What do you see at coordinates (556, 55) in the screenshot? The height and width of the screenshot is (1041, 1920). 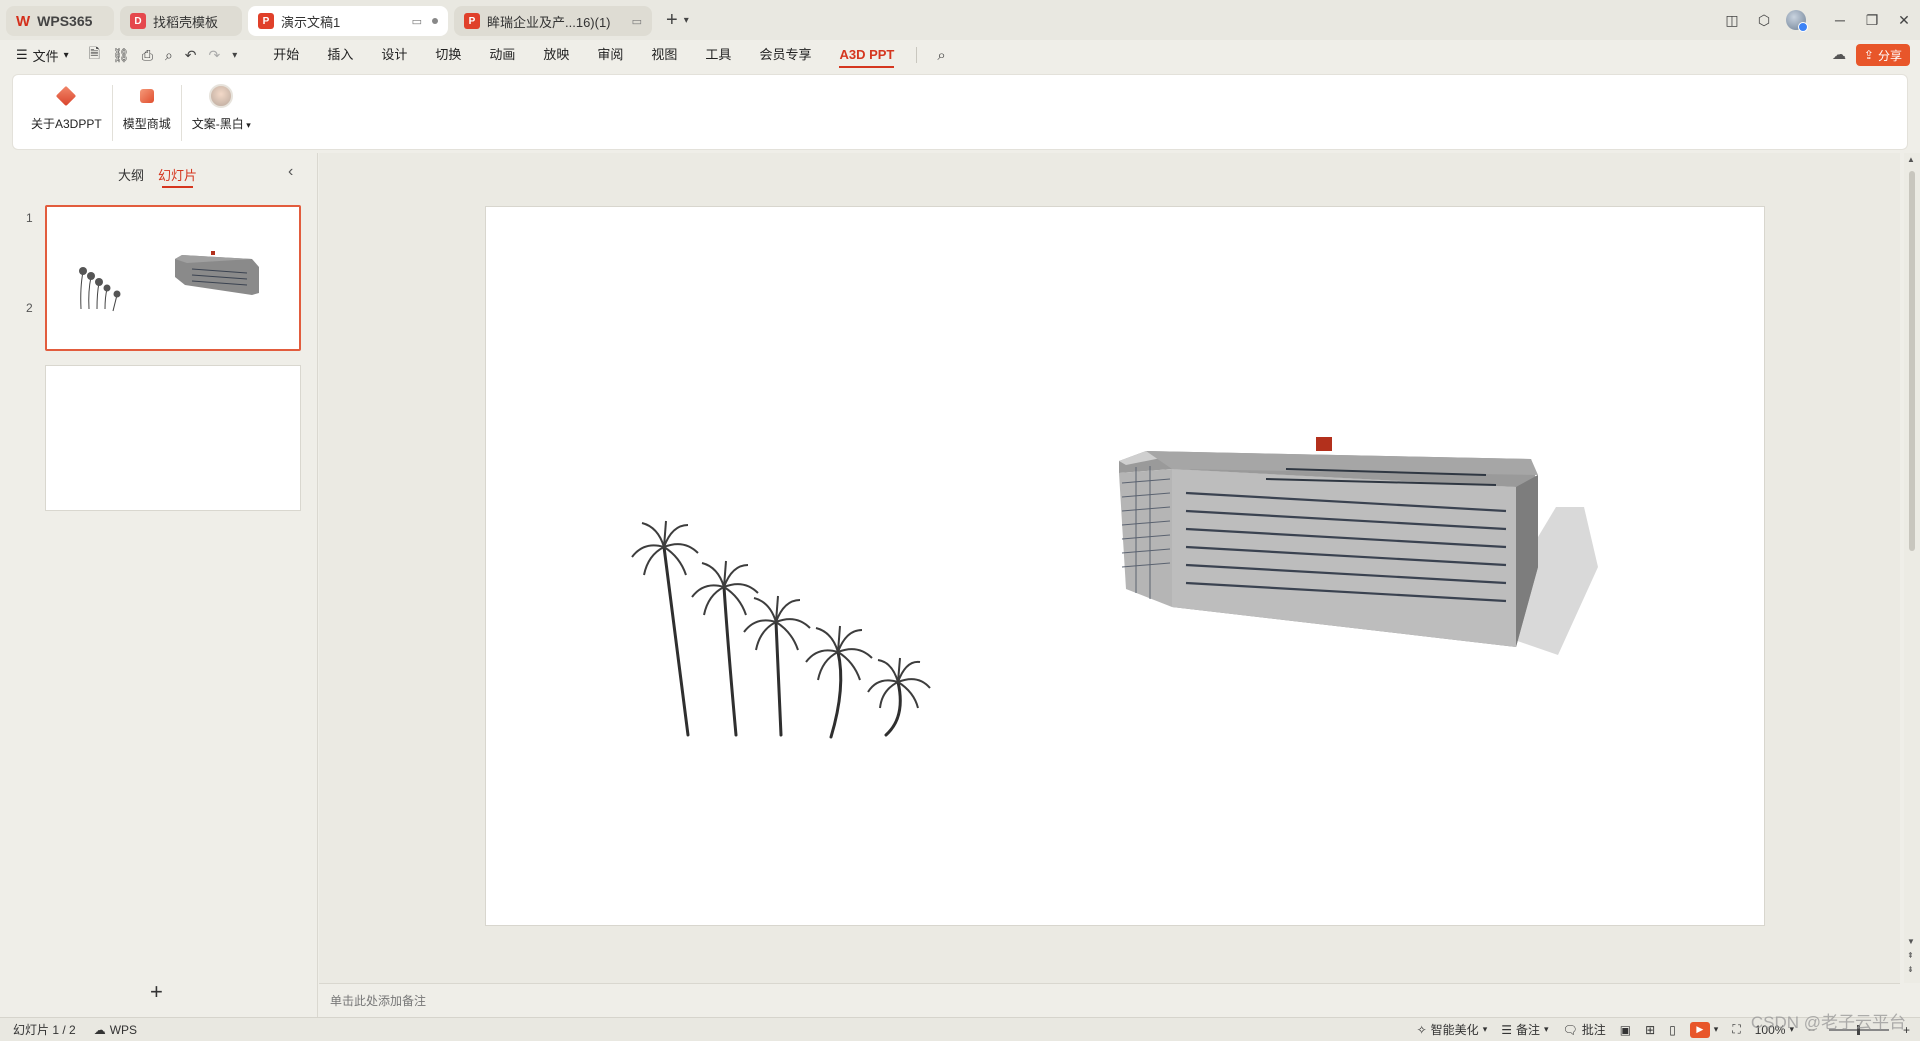 I see `menu-slideshow: 放映` at bounding box center [556, 55].